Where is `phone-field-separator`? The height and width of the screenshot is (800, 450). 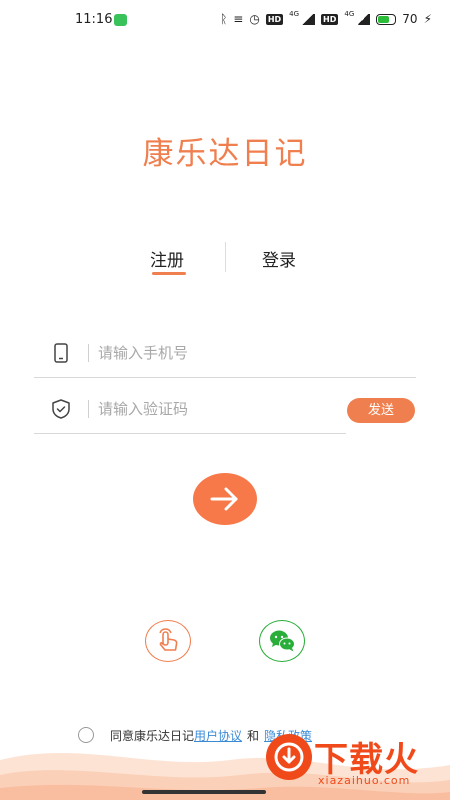 phone-field-separator is located at coordinates (88, 353).